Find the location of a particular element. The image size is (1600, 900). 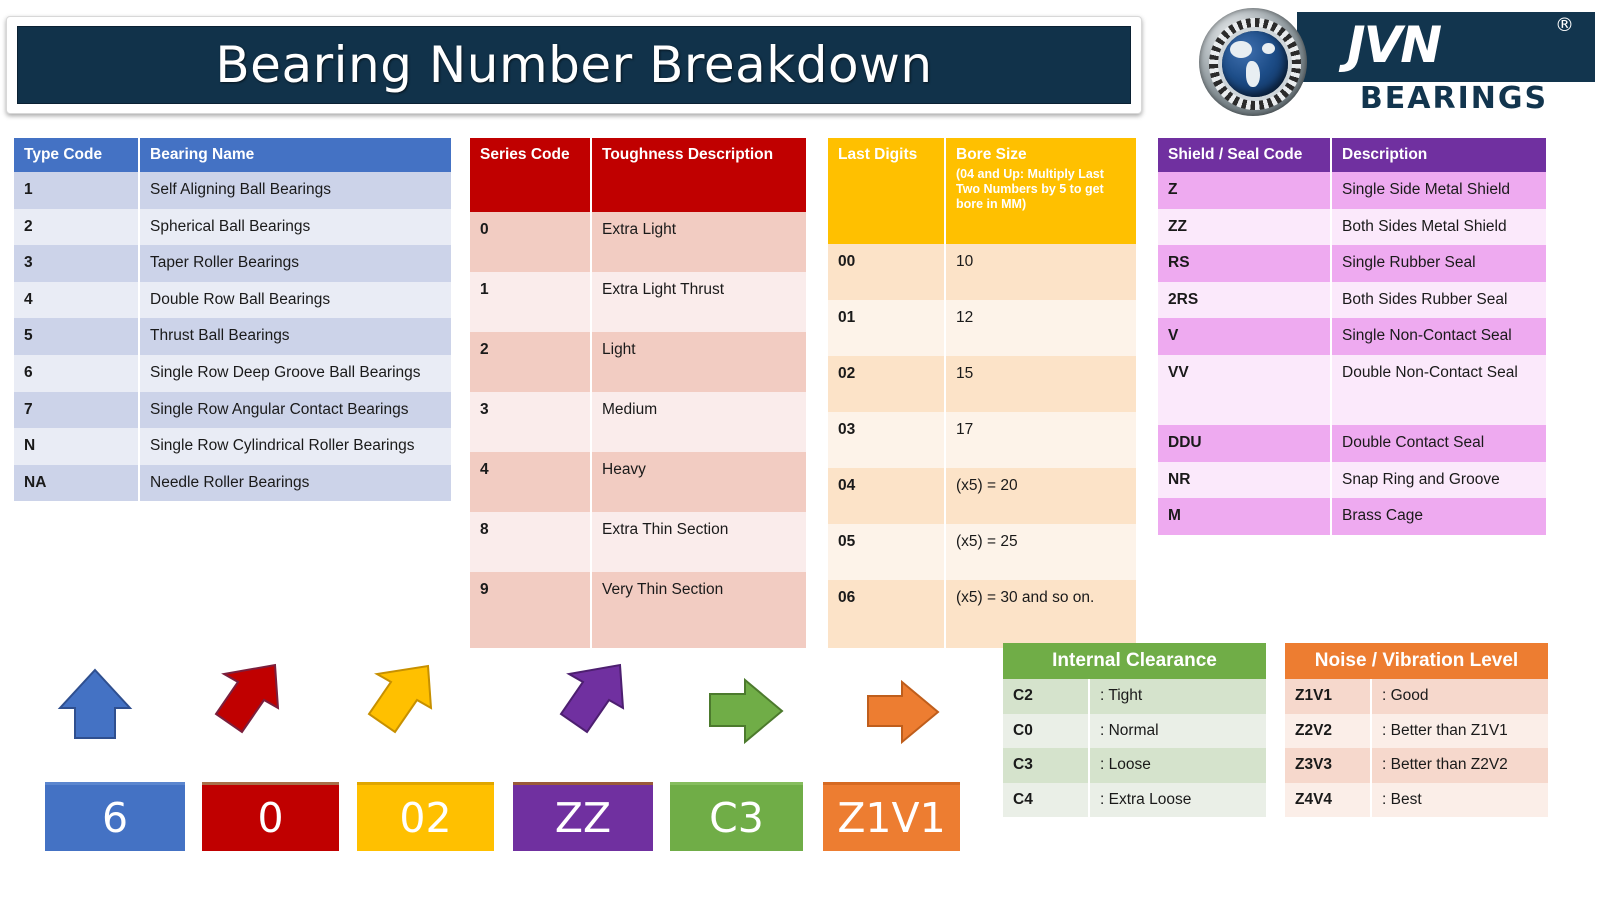

cell-code: 9 is located at coordinates (531, 610).